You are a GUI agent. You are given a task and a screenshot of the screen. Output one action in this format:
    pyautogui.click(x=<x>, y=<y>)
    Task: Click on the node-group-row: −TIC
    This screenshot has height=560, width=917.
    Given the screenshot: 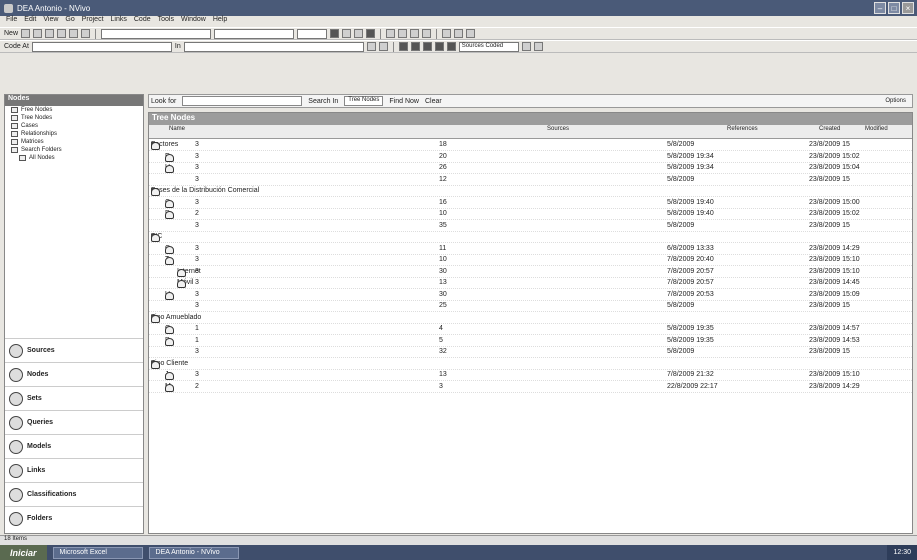 What is the action you would take?
    pyautogui.click(x=530, y=237)
    